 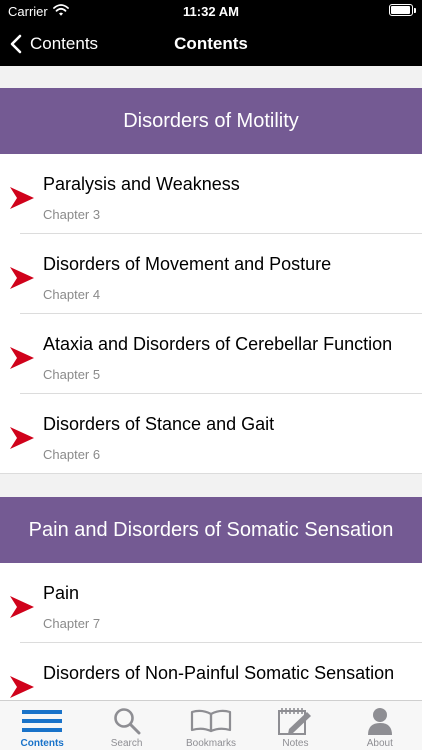 I want to click on tab-contents: Contents, so click(x=42, y=725).